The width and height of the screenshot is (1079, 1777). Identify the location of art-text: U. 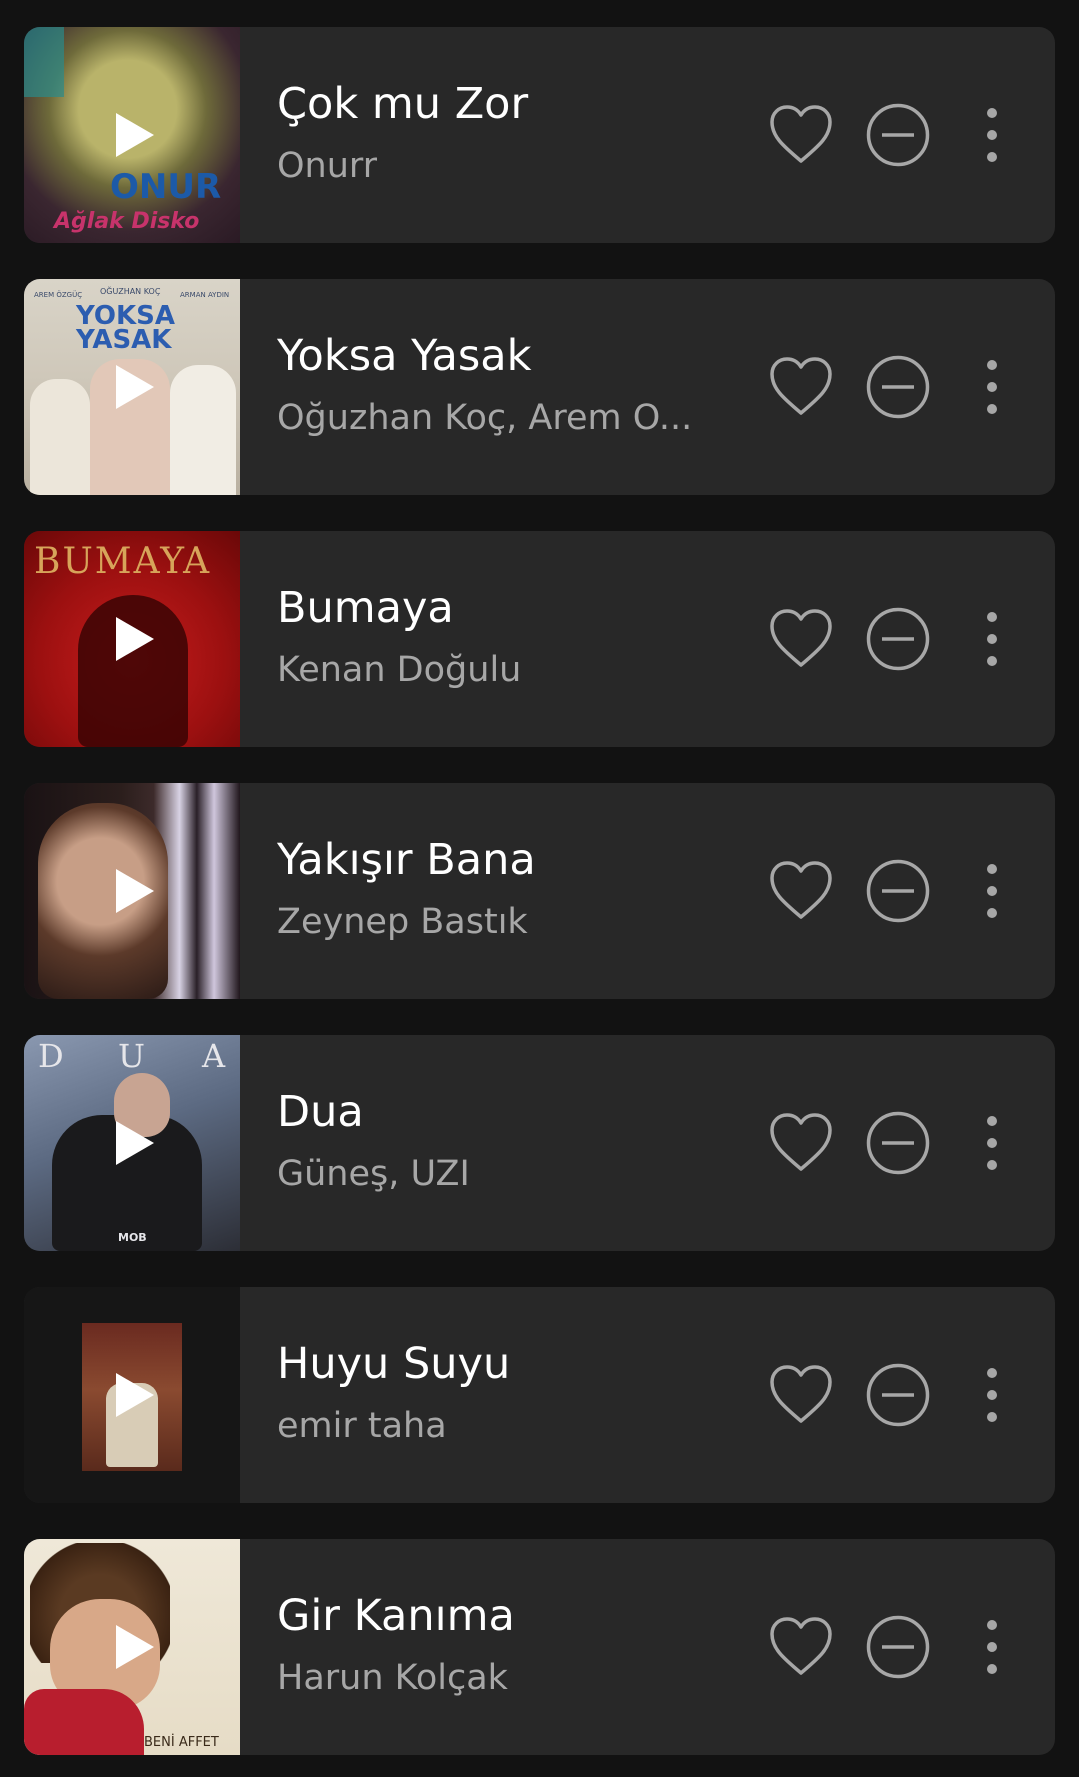
(131, 1056).